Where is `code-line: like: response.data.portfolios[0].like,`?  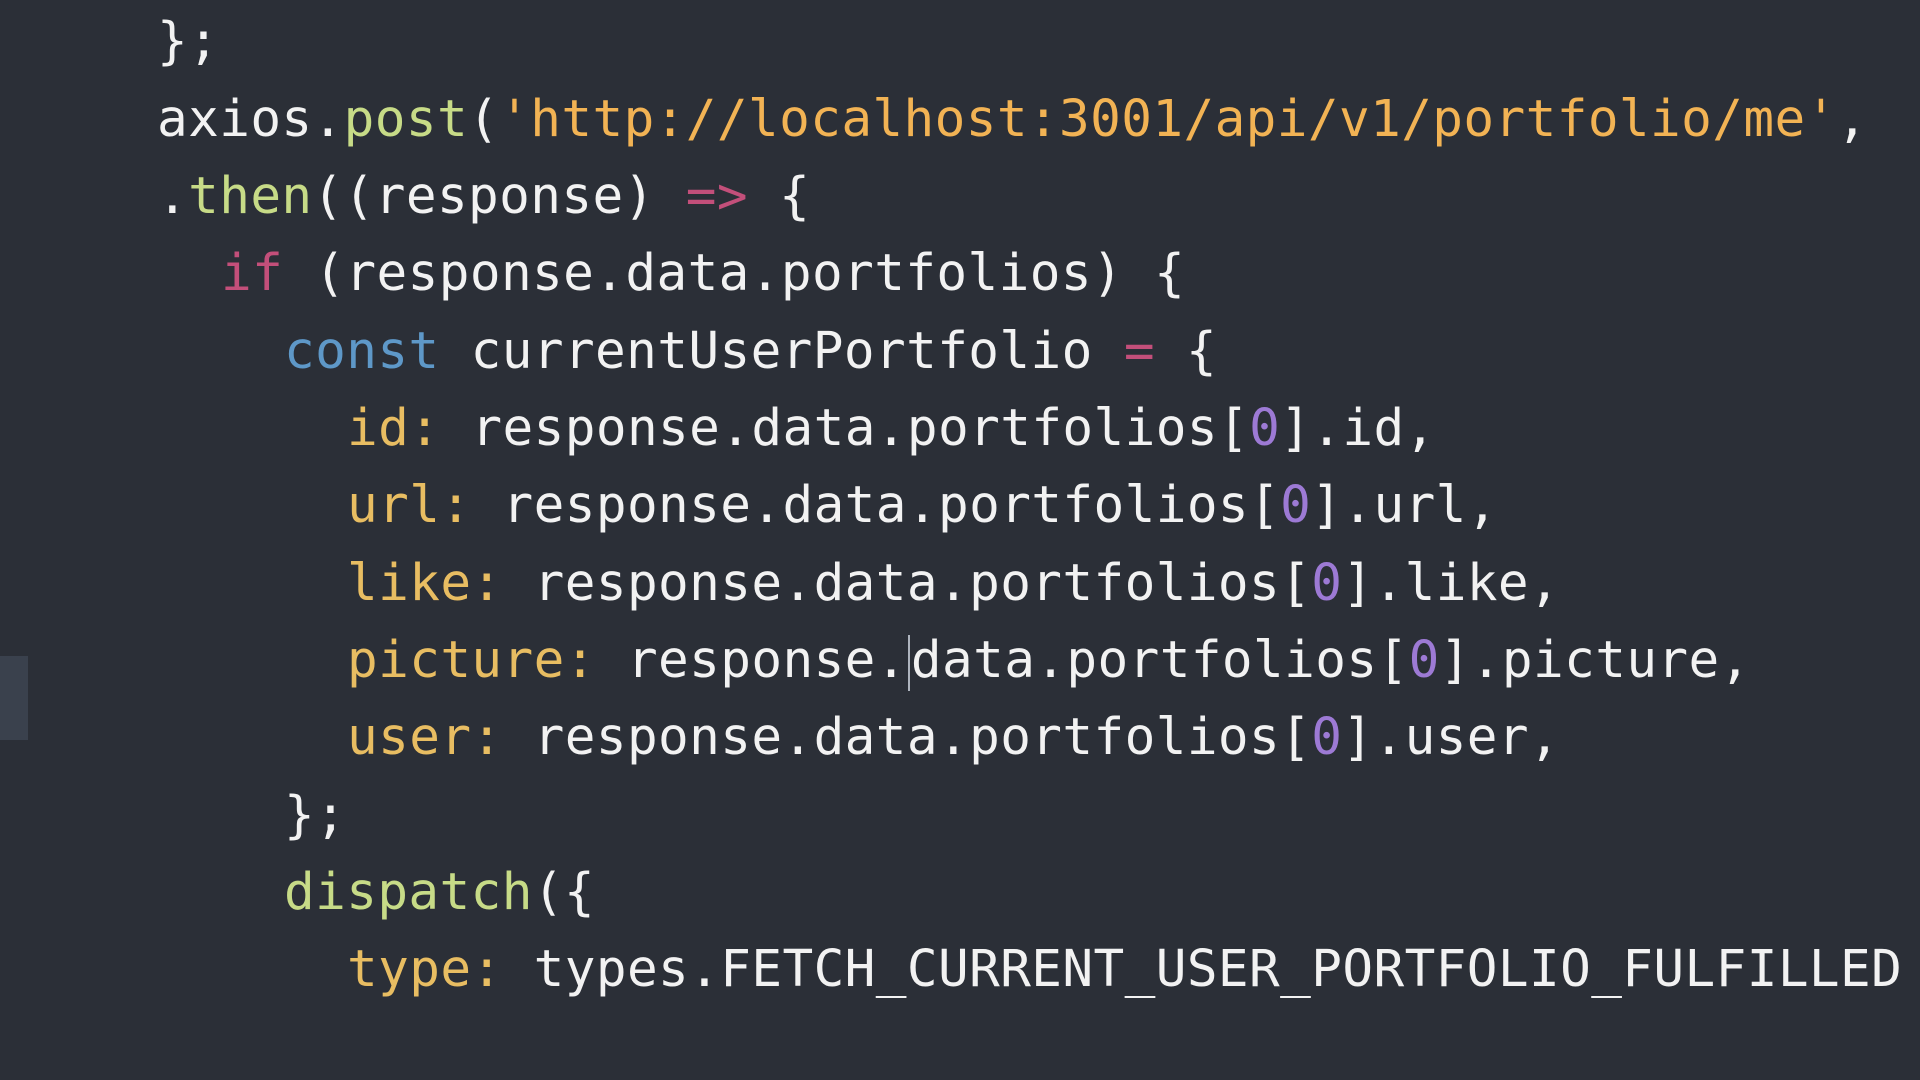 code-line: like: response.data.portfolios[0].like, is located at coordinates (960, 584).